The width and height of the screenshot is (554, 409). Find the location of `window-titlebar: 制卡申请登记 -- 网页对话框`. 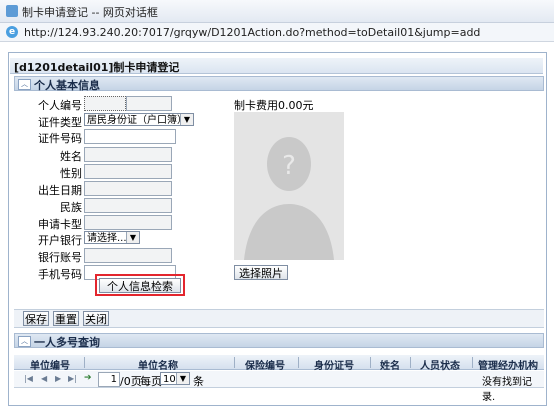

window-titlebar: 制卡申请登记 -- 网页对话框 is located at coordinates (277, 11).